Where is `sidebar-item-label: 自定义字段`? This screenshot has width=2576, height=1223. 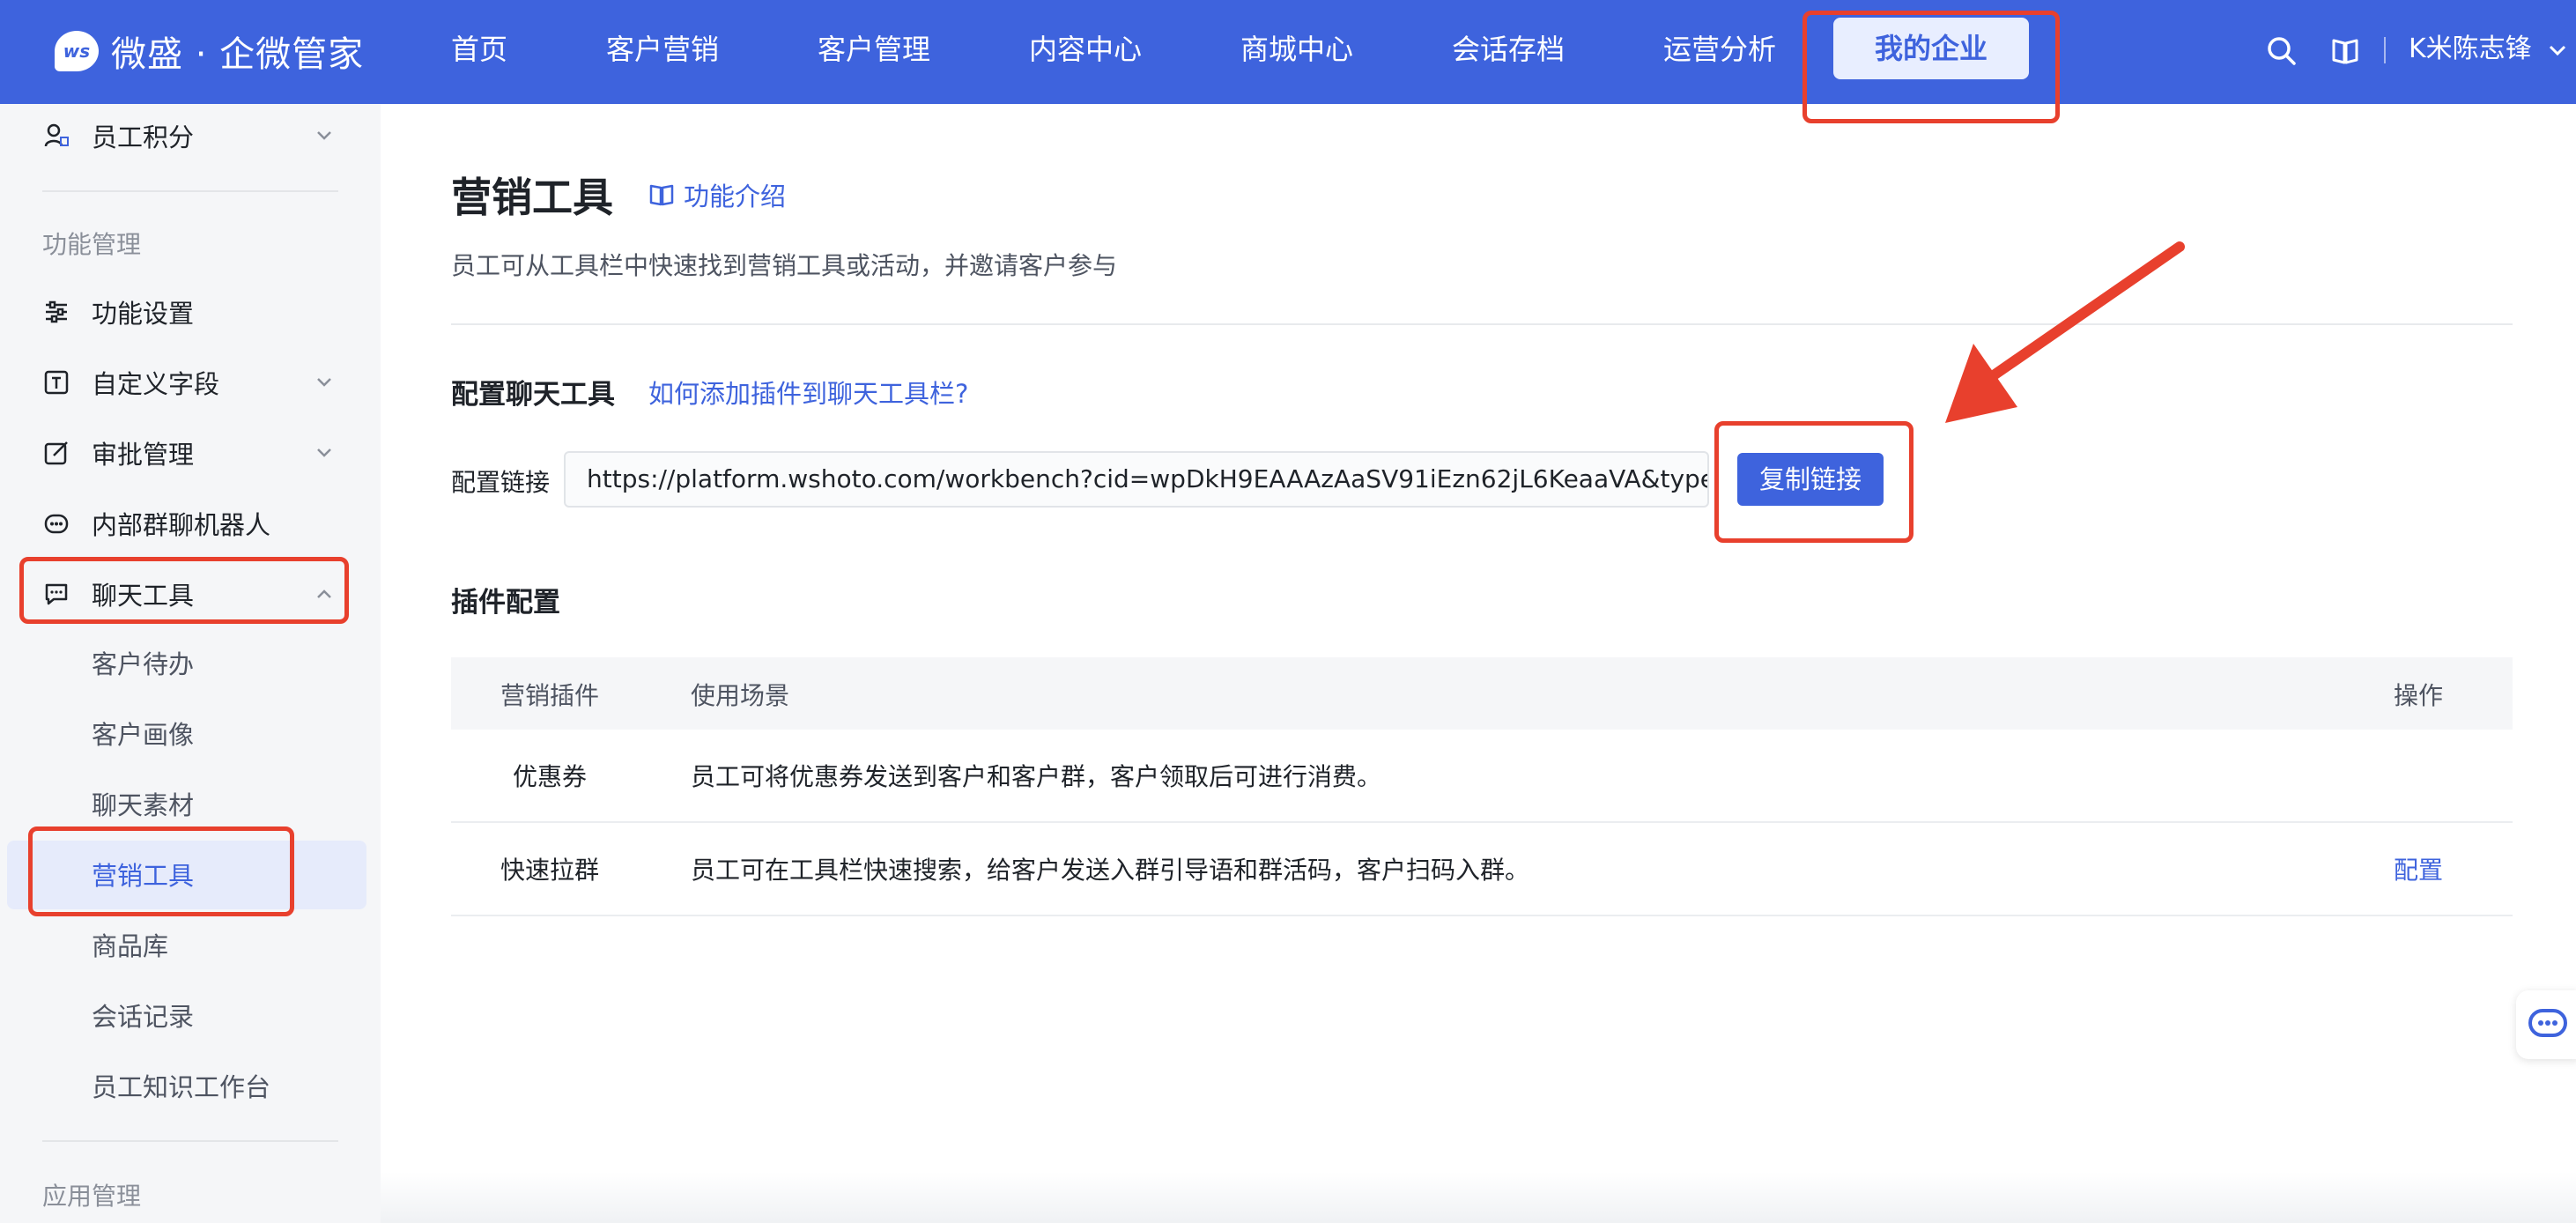 sidebar-item-label: 自定义字段 is located at coordinates (156, 384).